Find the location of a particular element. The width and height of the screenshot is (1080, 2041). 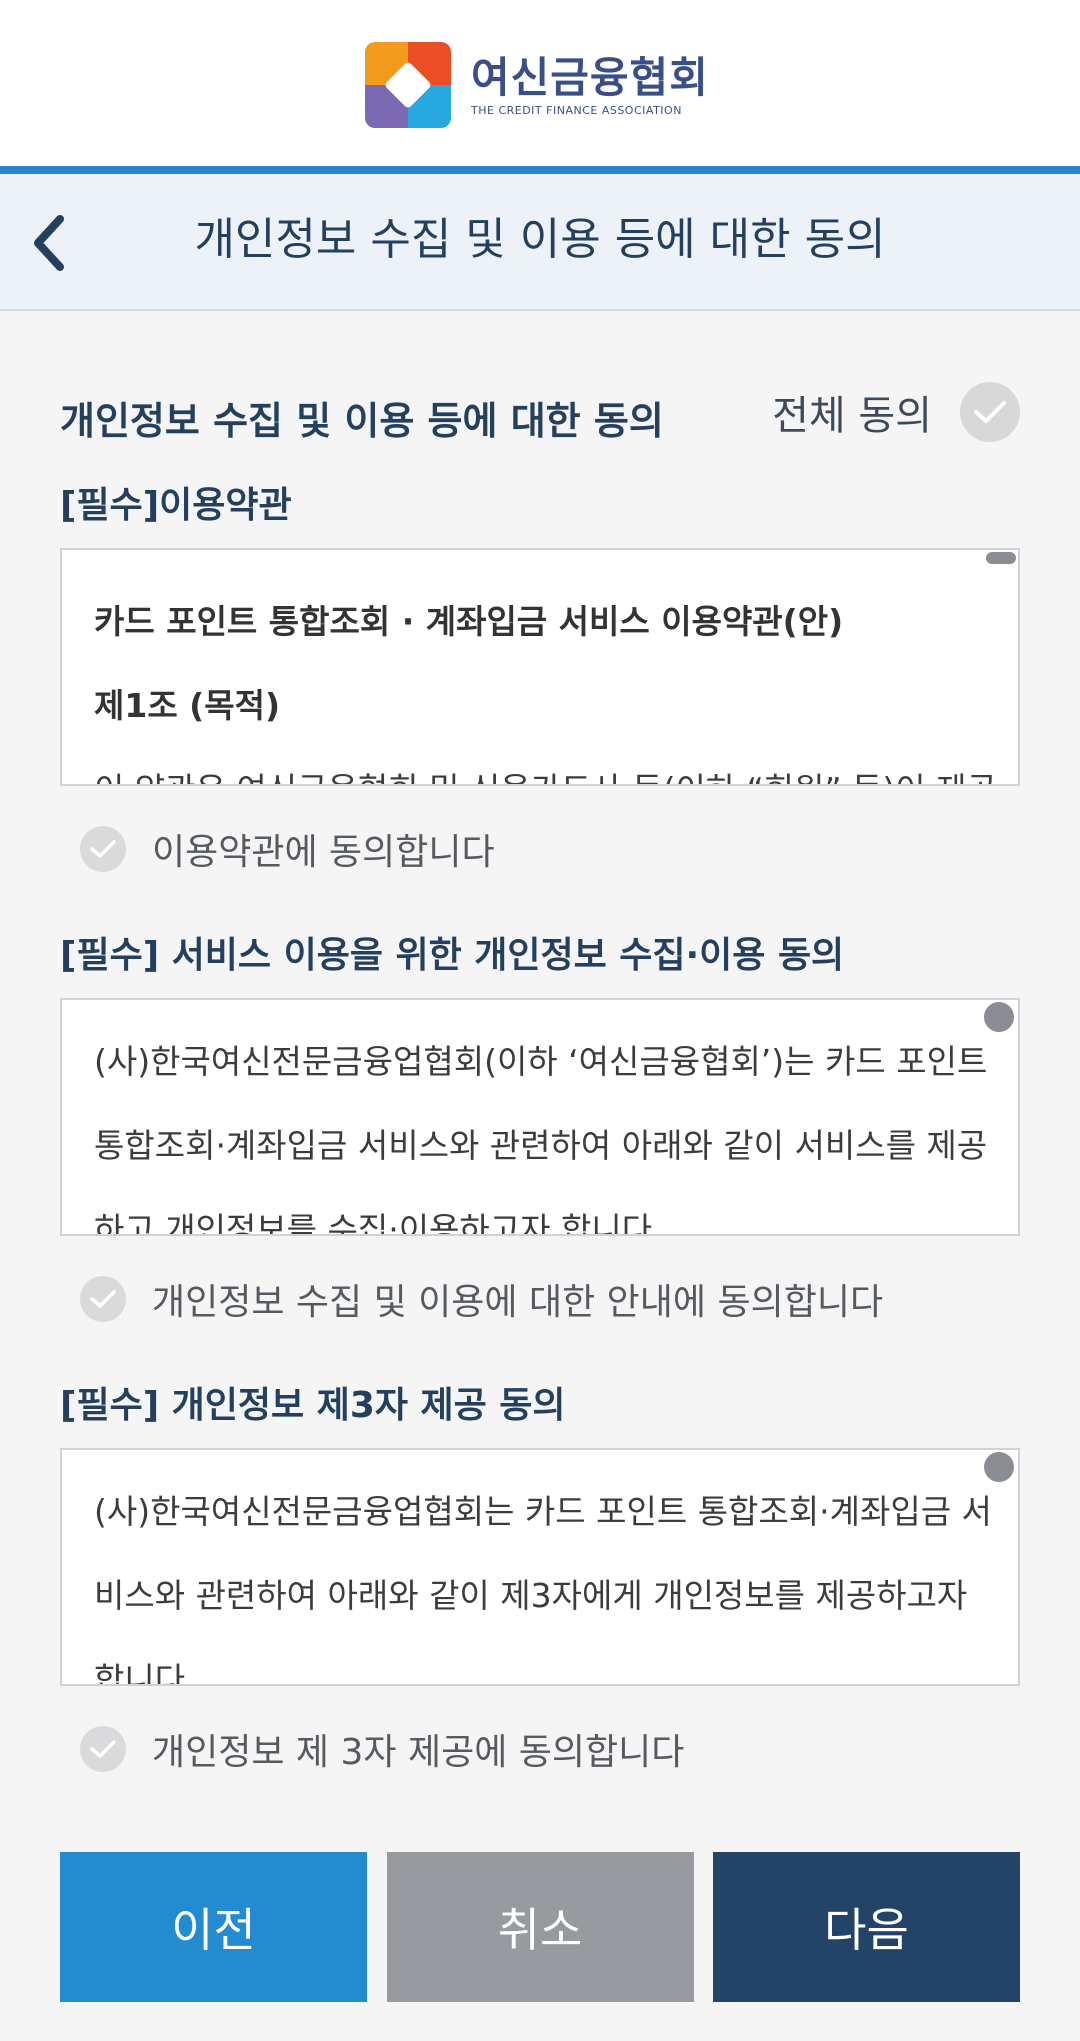

agree-label: 개인정보 수집 및 이용에 대한 안내에 동의합니다 is located at coordinates (518, 1302).